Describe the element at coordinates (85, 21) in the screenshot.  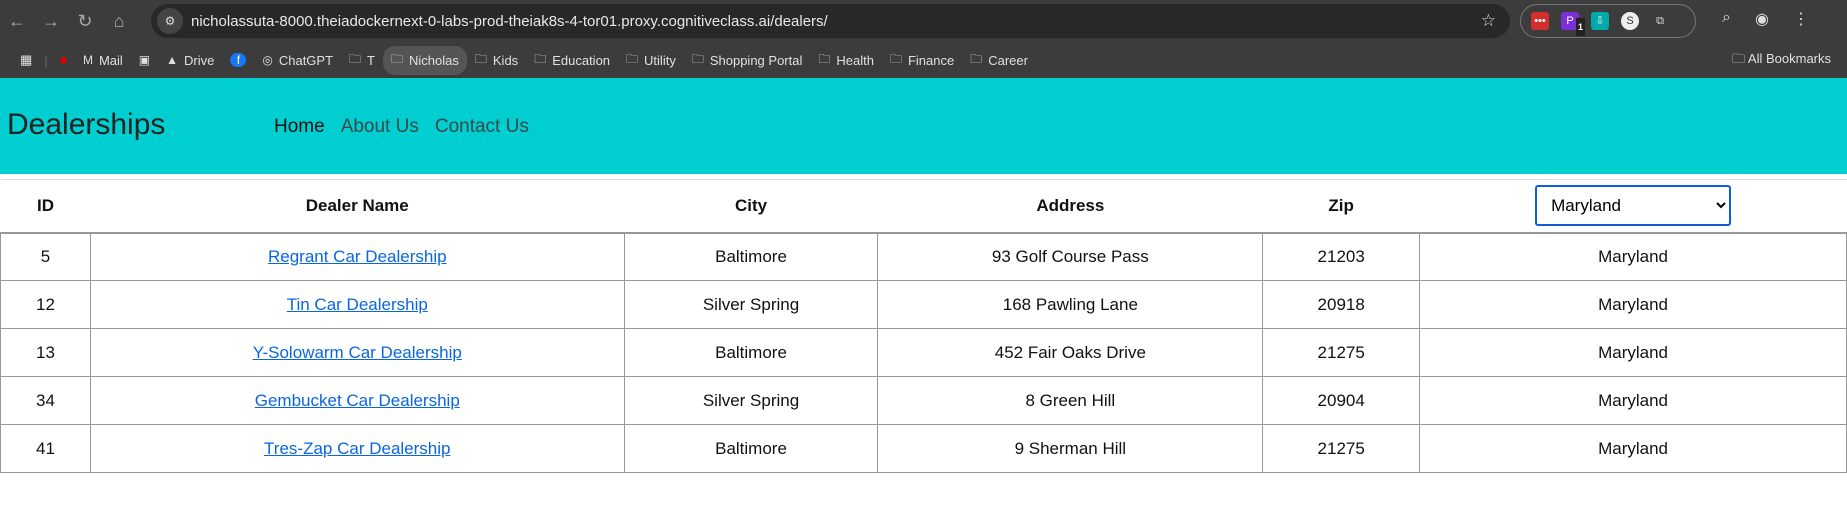
I see `reload-icon: ↻` at that location.